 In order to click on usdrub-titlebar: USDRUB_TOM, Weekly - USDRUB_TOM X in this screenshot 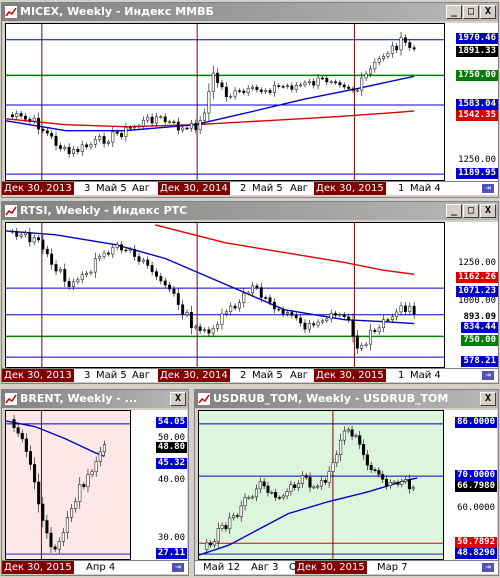, I will do `click(346, 399)`.